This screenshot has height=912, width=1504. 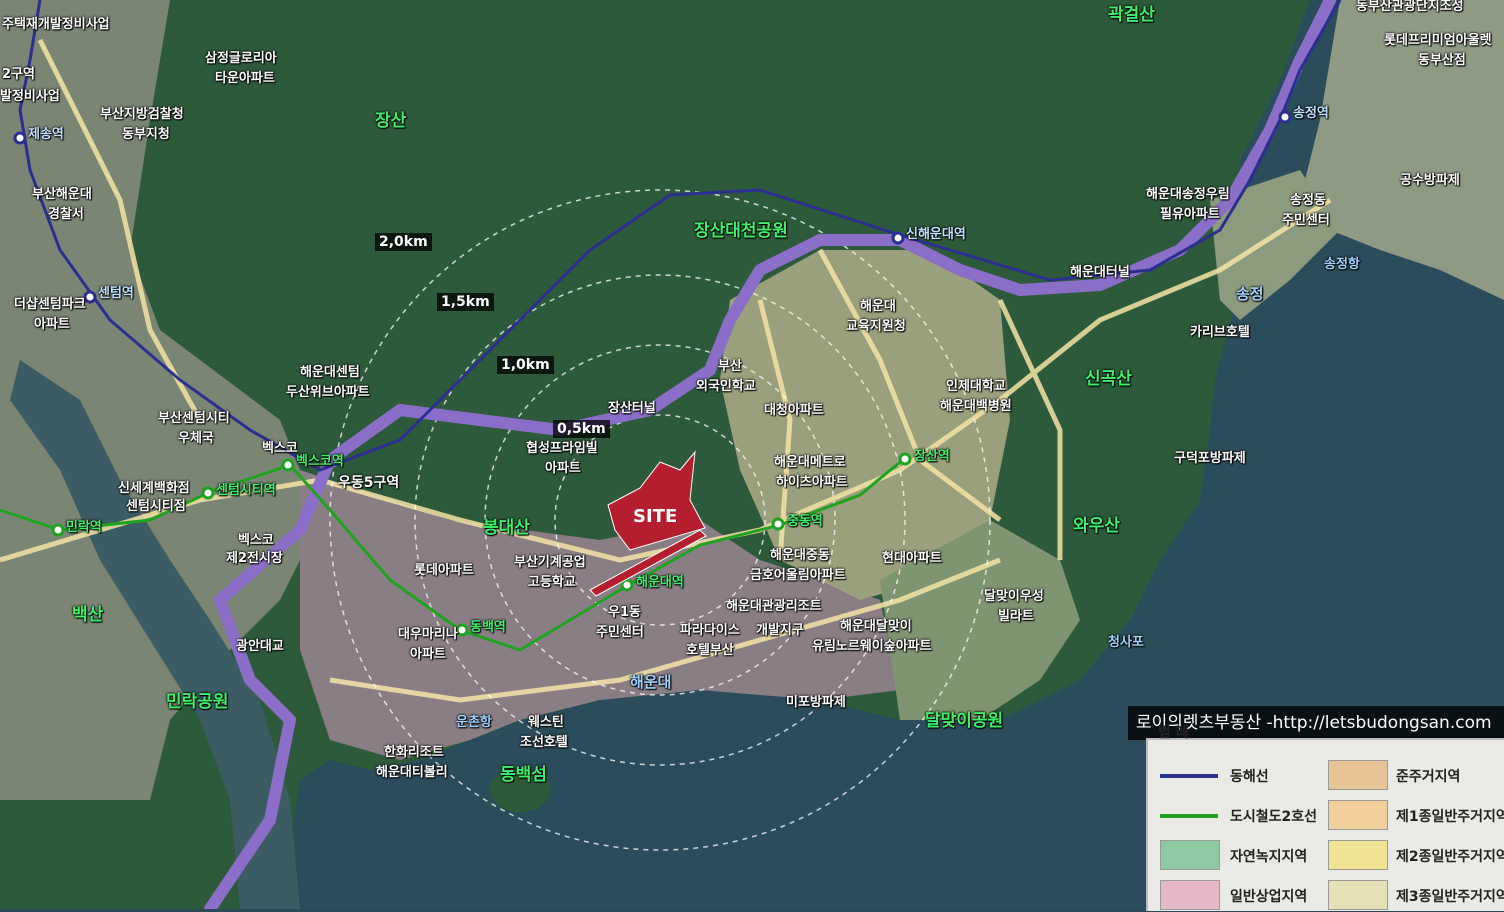 What do you see at coordinates (391, 121) in the screenshot?
I see `mountain-label-jangsan: 장산` at bounding box center [391, 121].